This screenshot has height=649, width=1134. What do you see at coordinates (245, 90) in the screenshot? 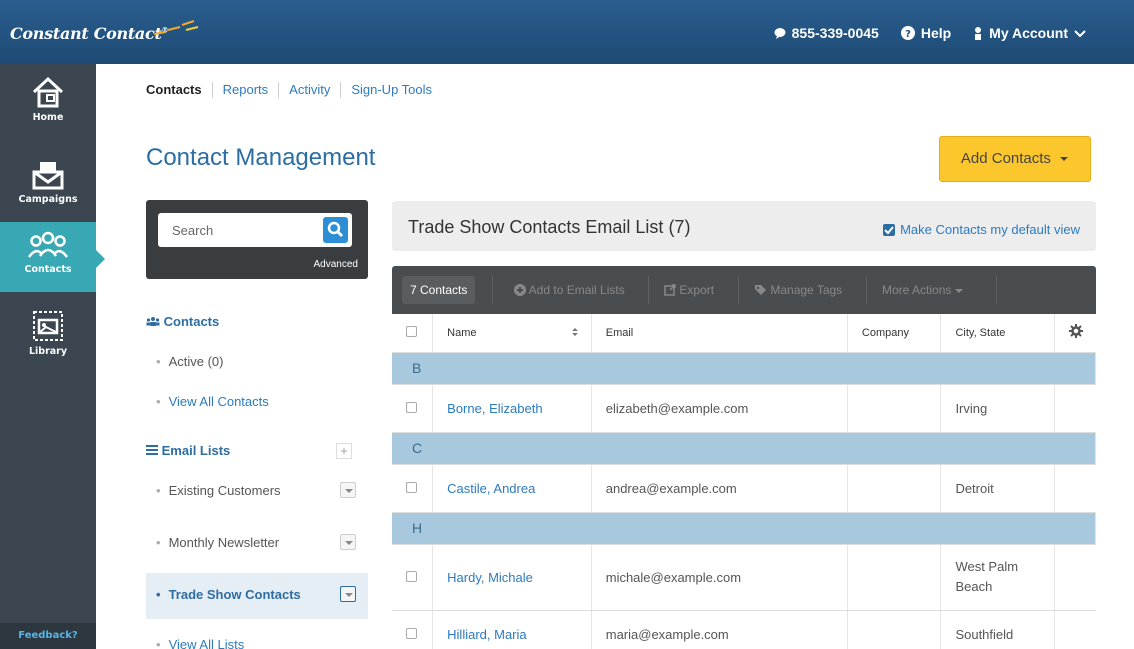
I see `subnav-reports: Reports` at bounding box center [245, 90].